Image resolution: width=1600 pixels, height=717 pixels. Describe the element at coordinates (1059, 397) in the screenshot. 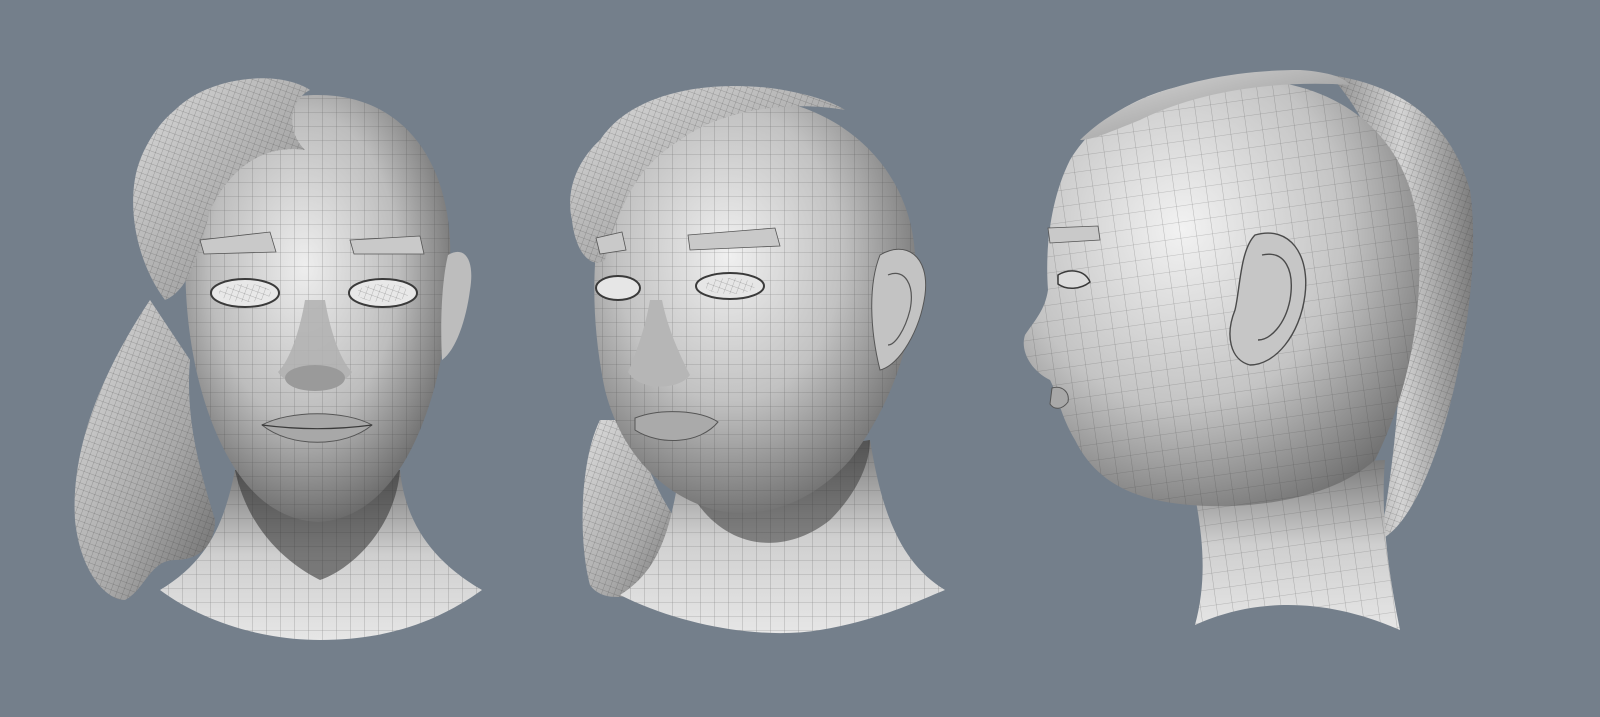

I see `profile-lips` at that location.